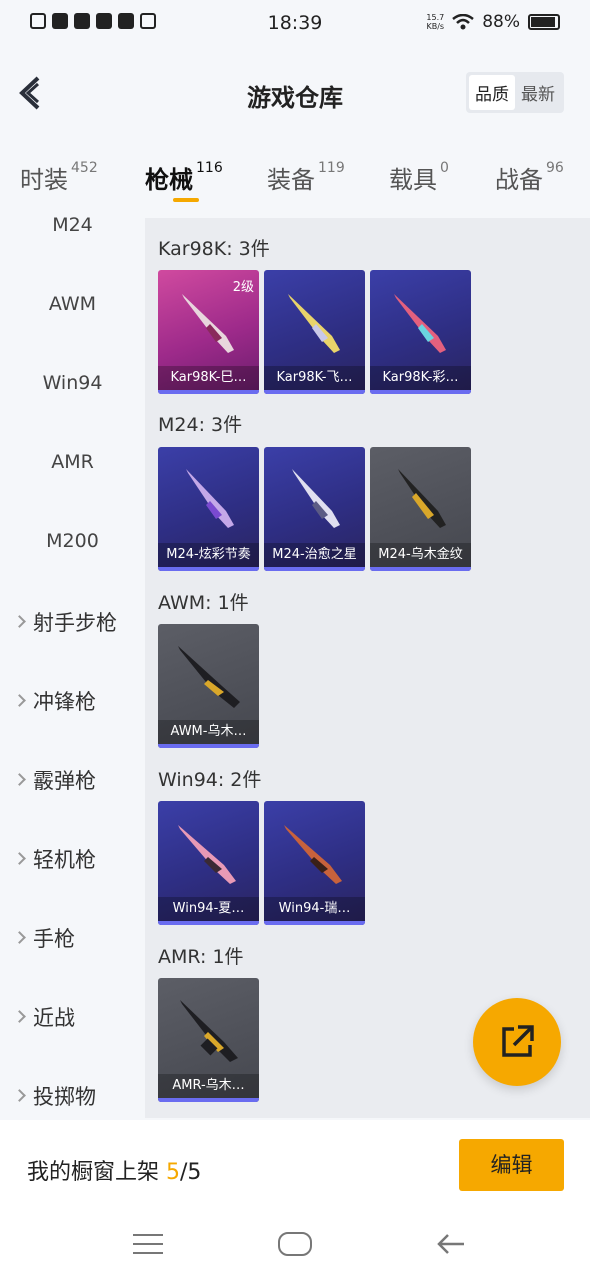 This screenshot has width=590, height=1280. Describe the element at coordinates (463, 22) in the screenshot. I see `wifi-icon` at that location.